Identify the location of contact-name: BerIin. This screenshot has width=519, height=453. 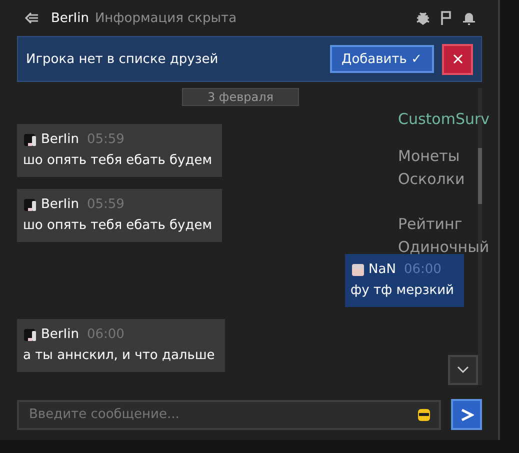
(70, 18).